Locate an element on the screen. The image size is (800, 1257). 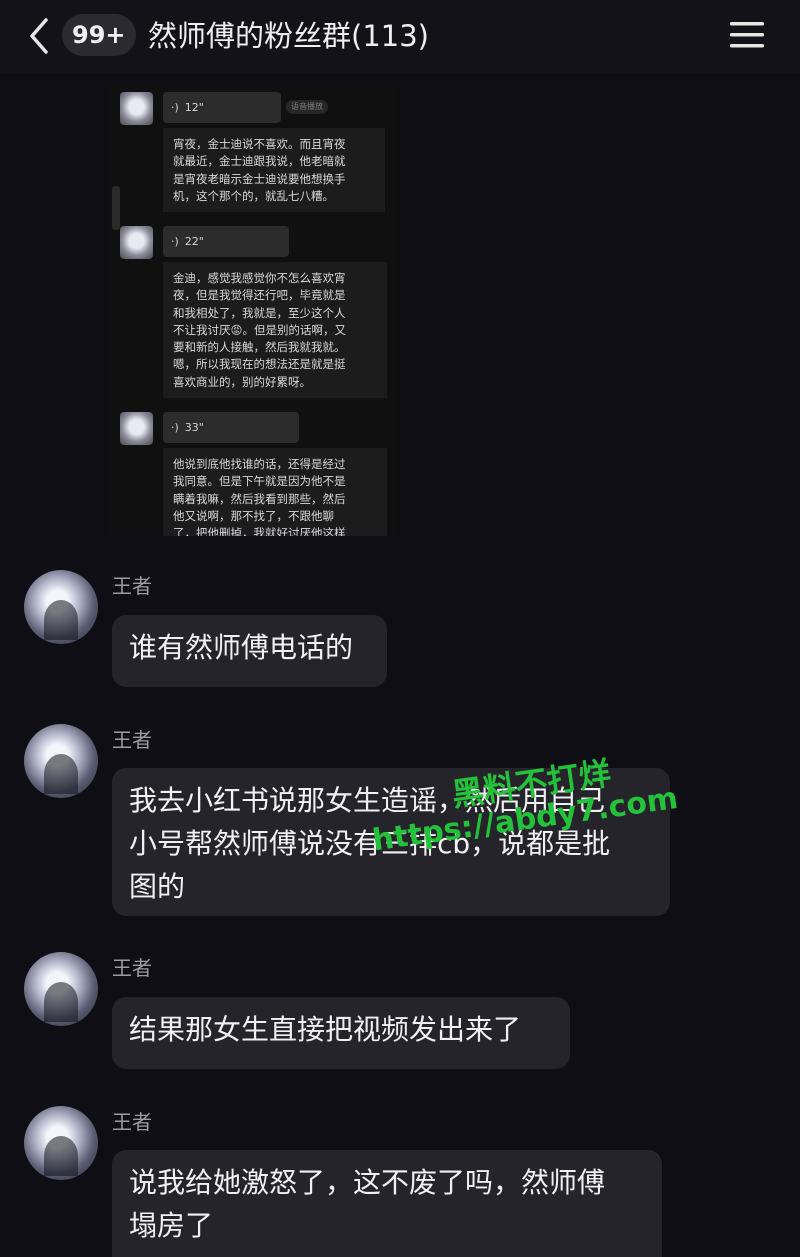
chat-header: 99+ 然师傅的粉丝群(113) is located at coordinates (400, 37).